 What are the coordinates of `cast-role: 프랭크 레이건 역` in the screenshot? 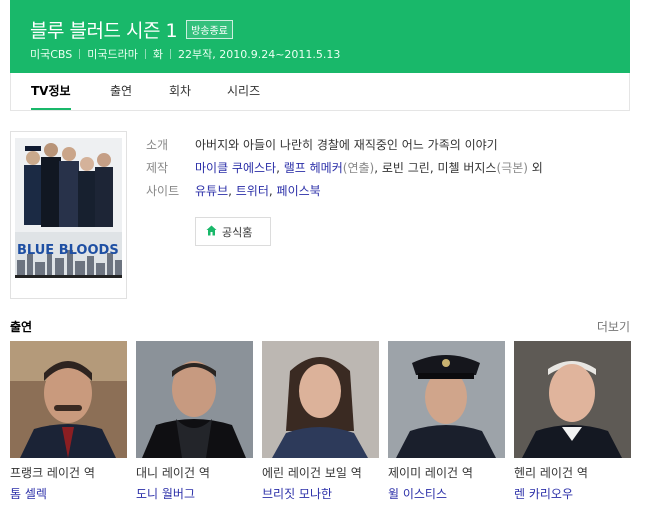 It's located at (52, 473).